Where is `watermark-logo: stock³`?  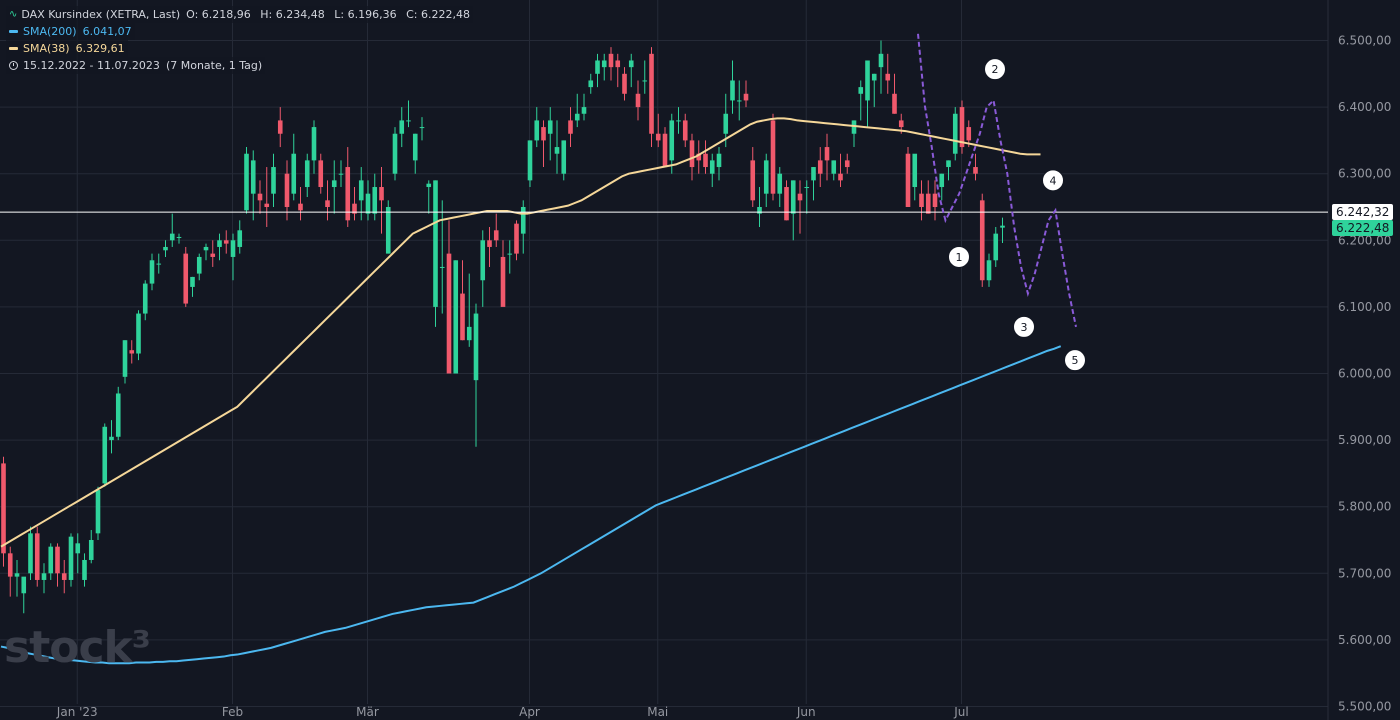
watermark-logo: stock³ is located at coordinates (77, 647).